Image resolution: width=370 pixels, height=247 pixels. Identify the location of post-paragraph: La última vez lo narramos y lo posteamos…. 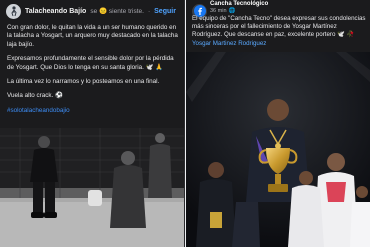
(83, 82).